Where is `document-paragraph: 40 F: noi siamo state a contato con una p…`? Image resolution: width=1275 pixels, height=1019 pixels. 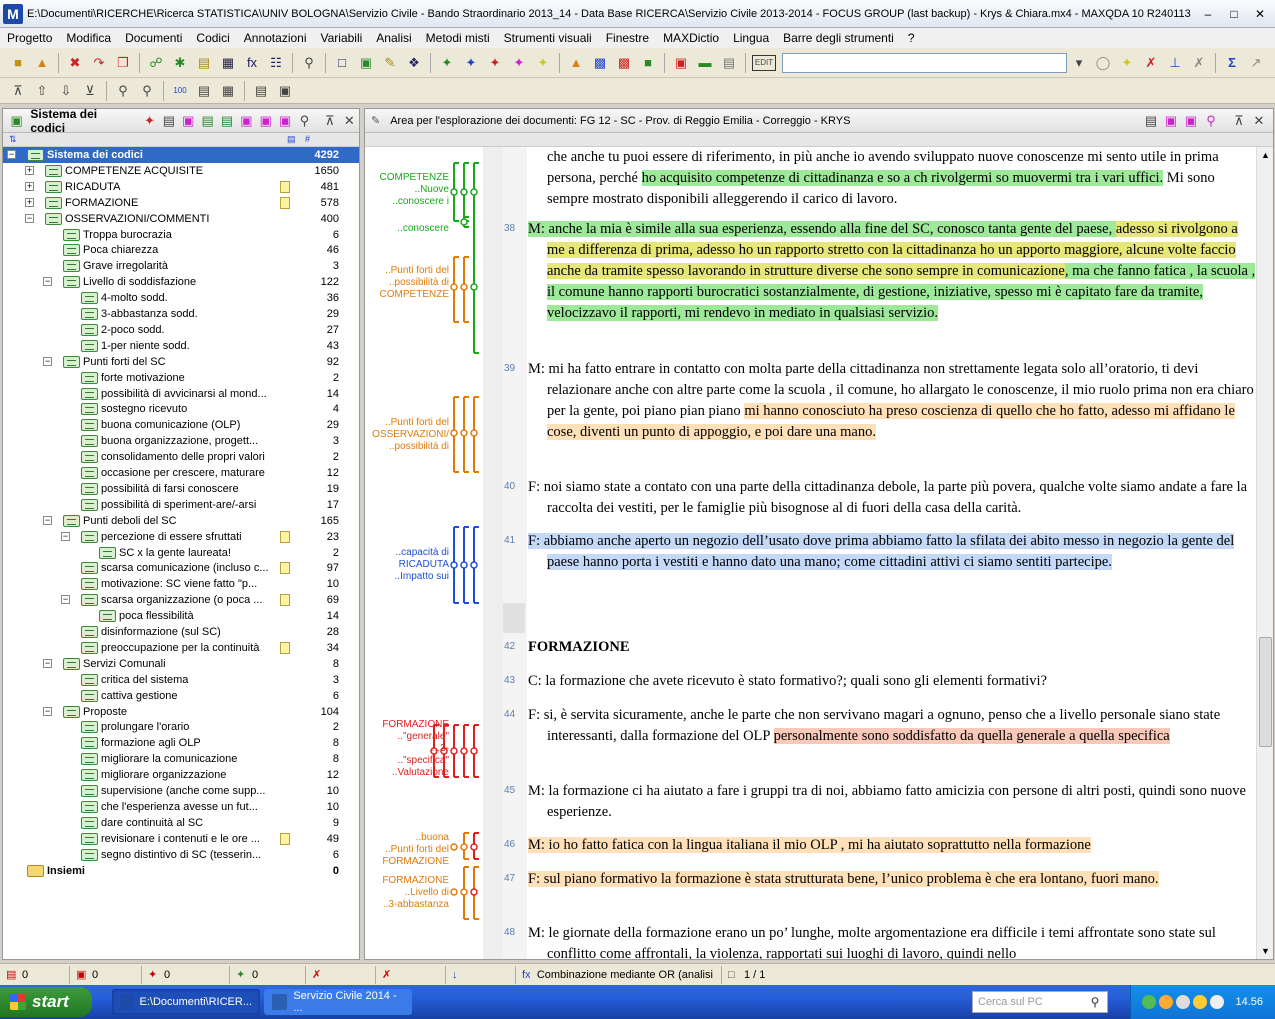
document-paragraph: 40 F: noi siamo state a contato con una p… is located at coordinates (881, 498).